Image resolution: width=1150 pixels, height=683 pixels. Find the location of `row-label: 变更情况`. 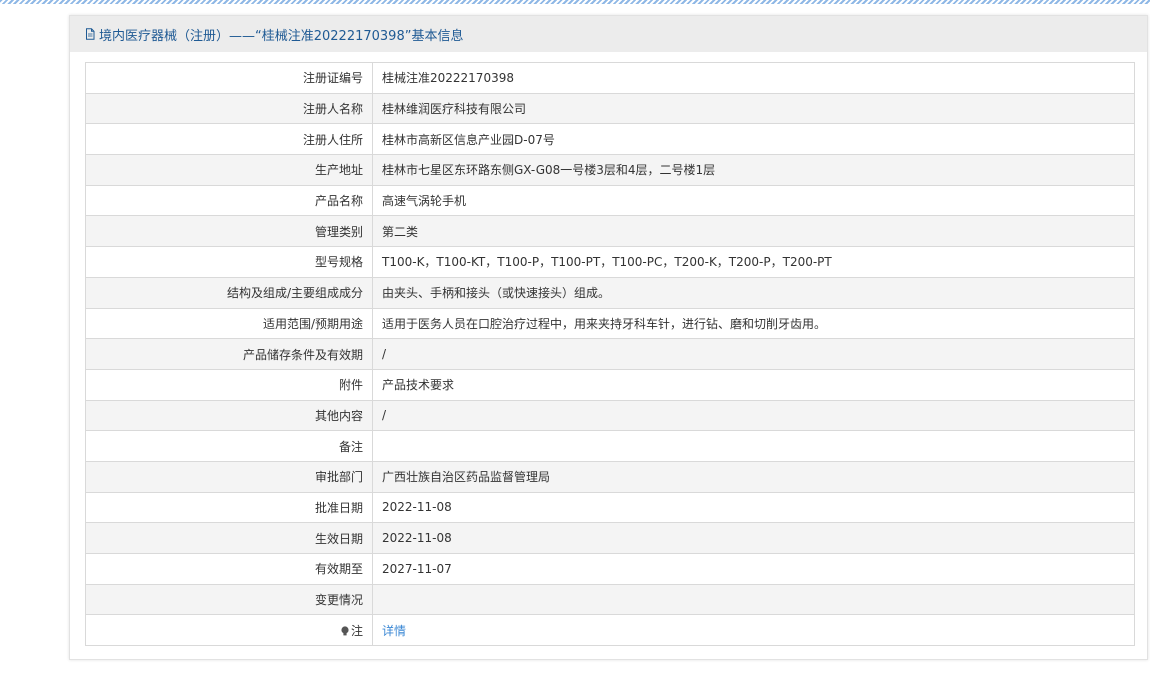

row-label: 变更情况 is located at coordinates (229, 599).